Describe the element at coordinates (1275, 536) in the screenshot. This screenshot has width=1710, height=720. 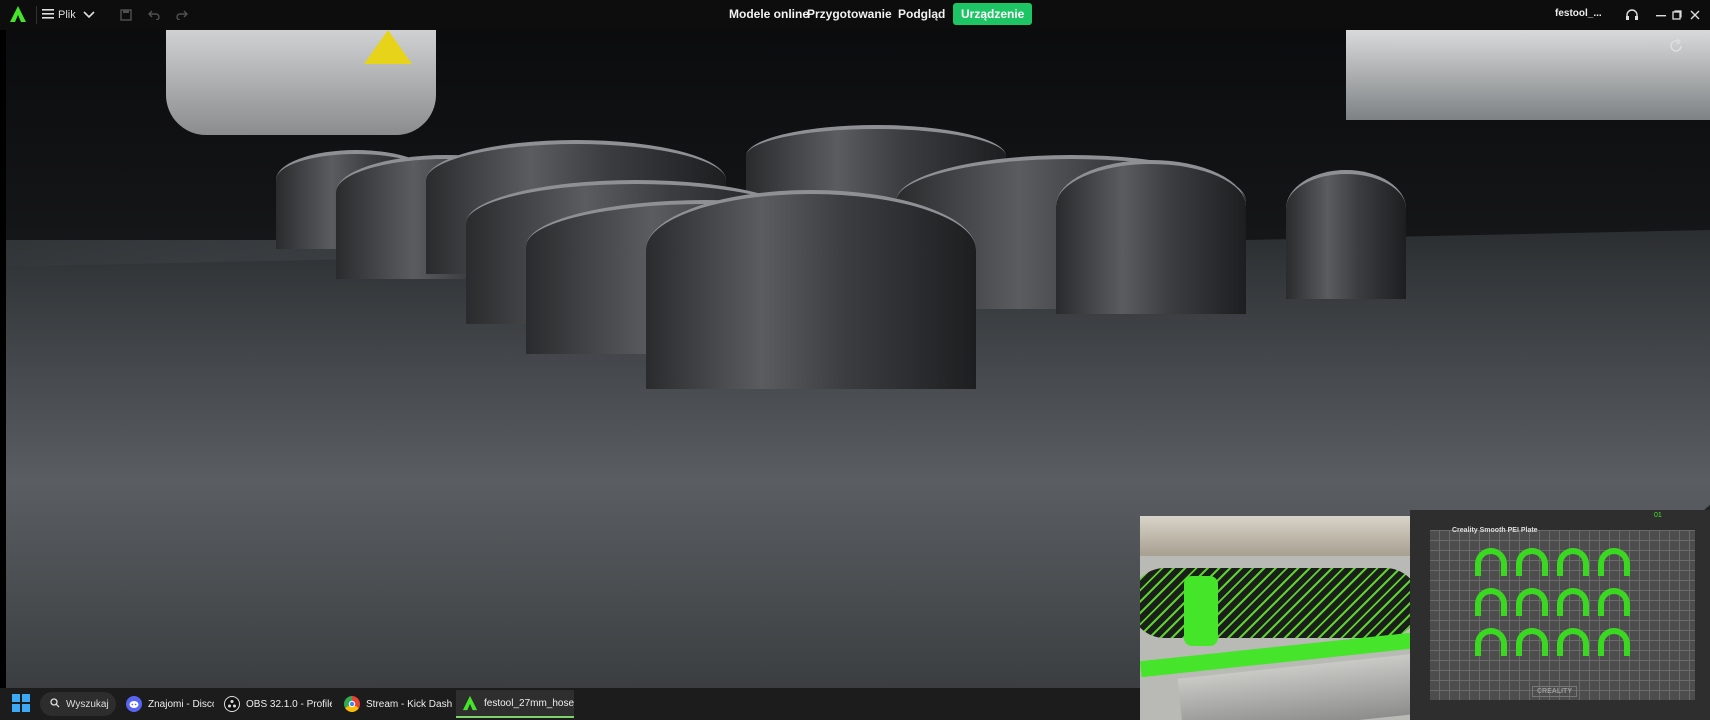
I see `rail` at that location.